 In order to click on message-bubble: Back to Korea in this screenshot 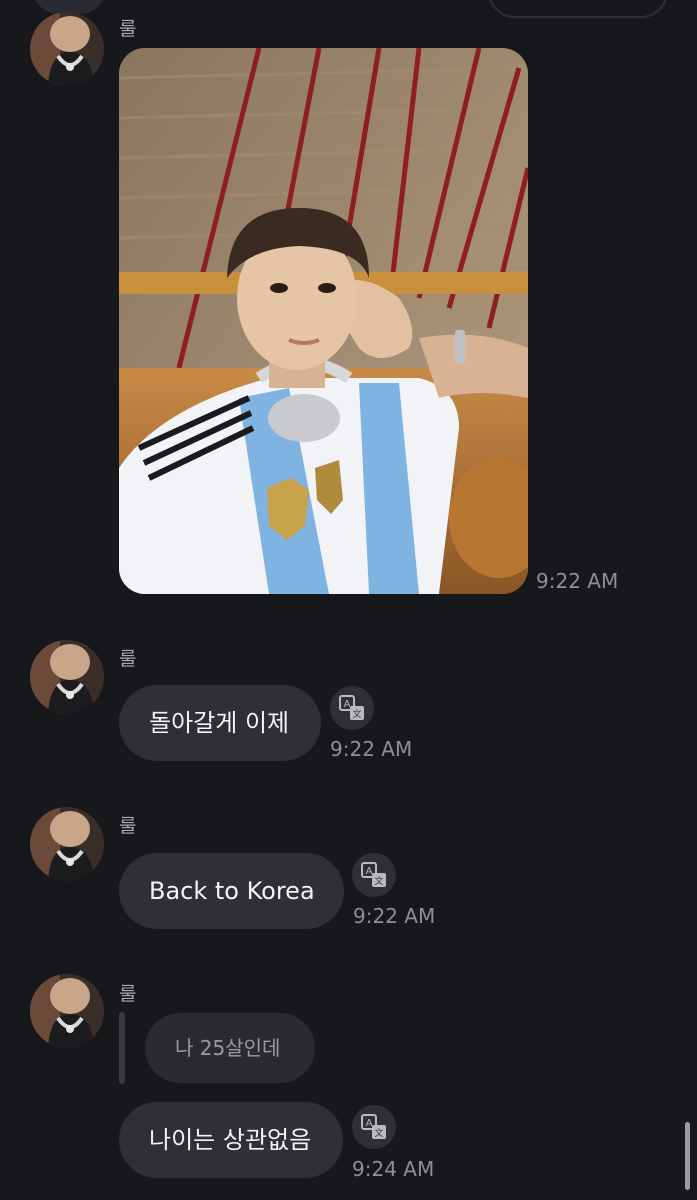, I will do `click(231, 891)`.